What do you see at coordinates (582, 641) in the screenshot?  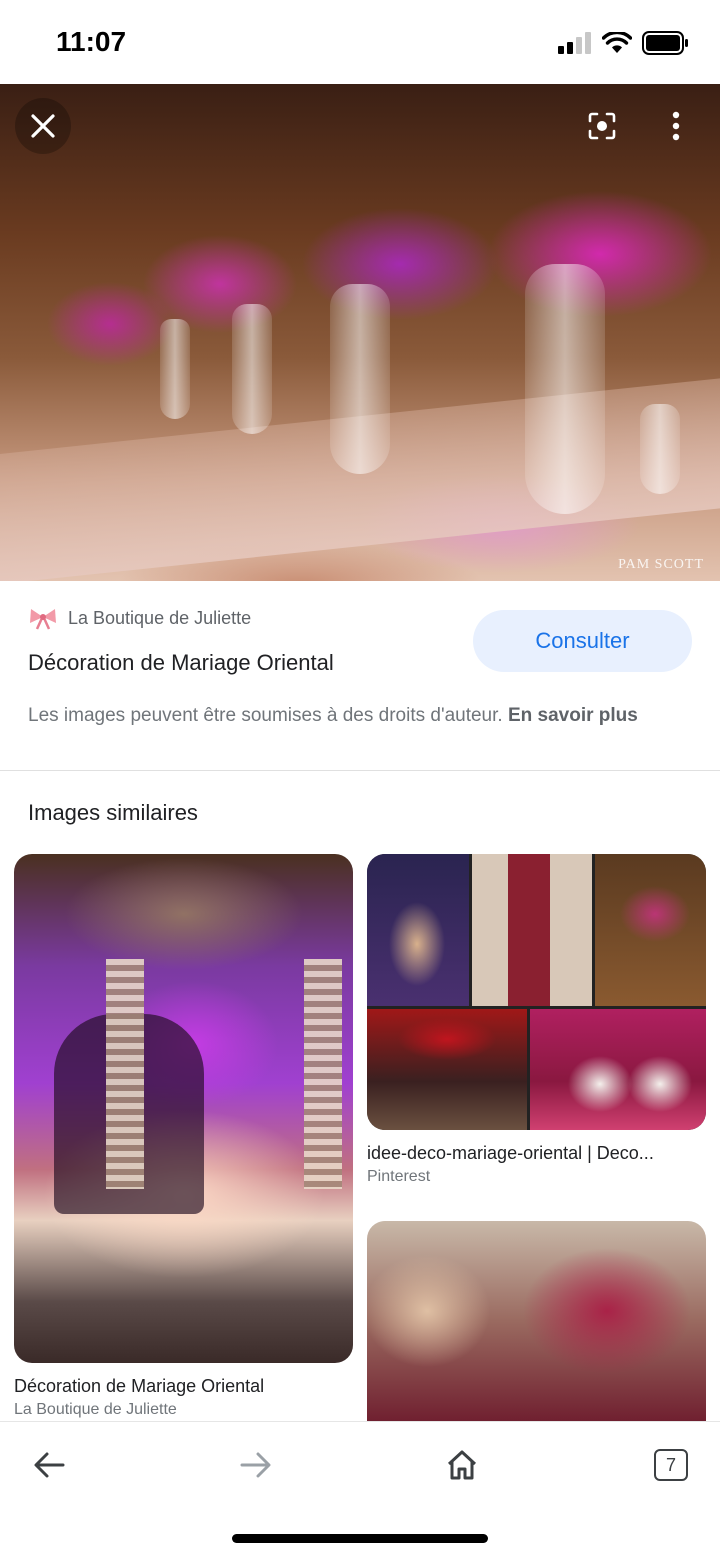 I see `visit-button: Consulter` at bounding box center [582, 641].